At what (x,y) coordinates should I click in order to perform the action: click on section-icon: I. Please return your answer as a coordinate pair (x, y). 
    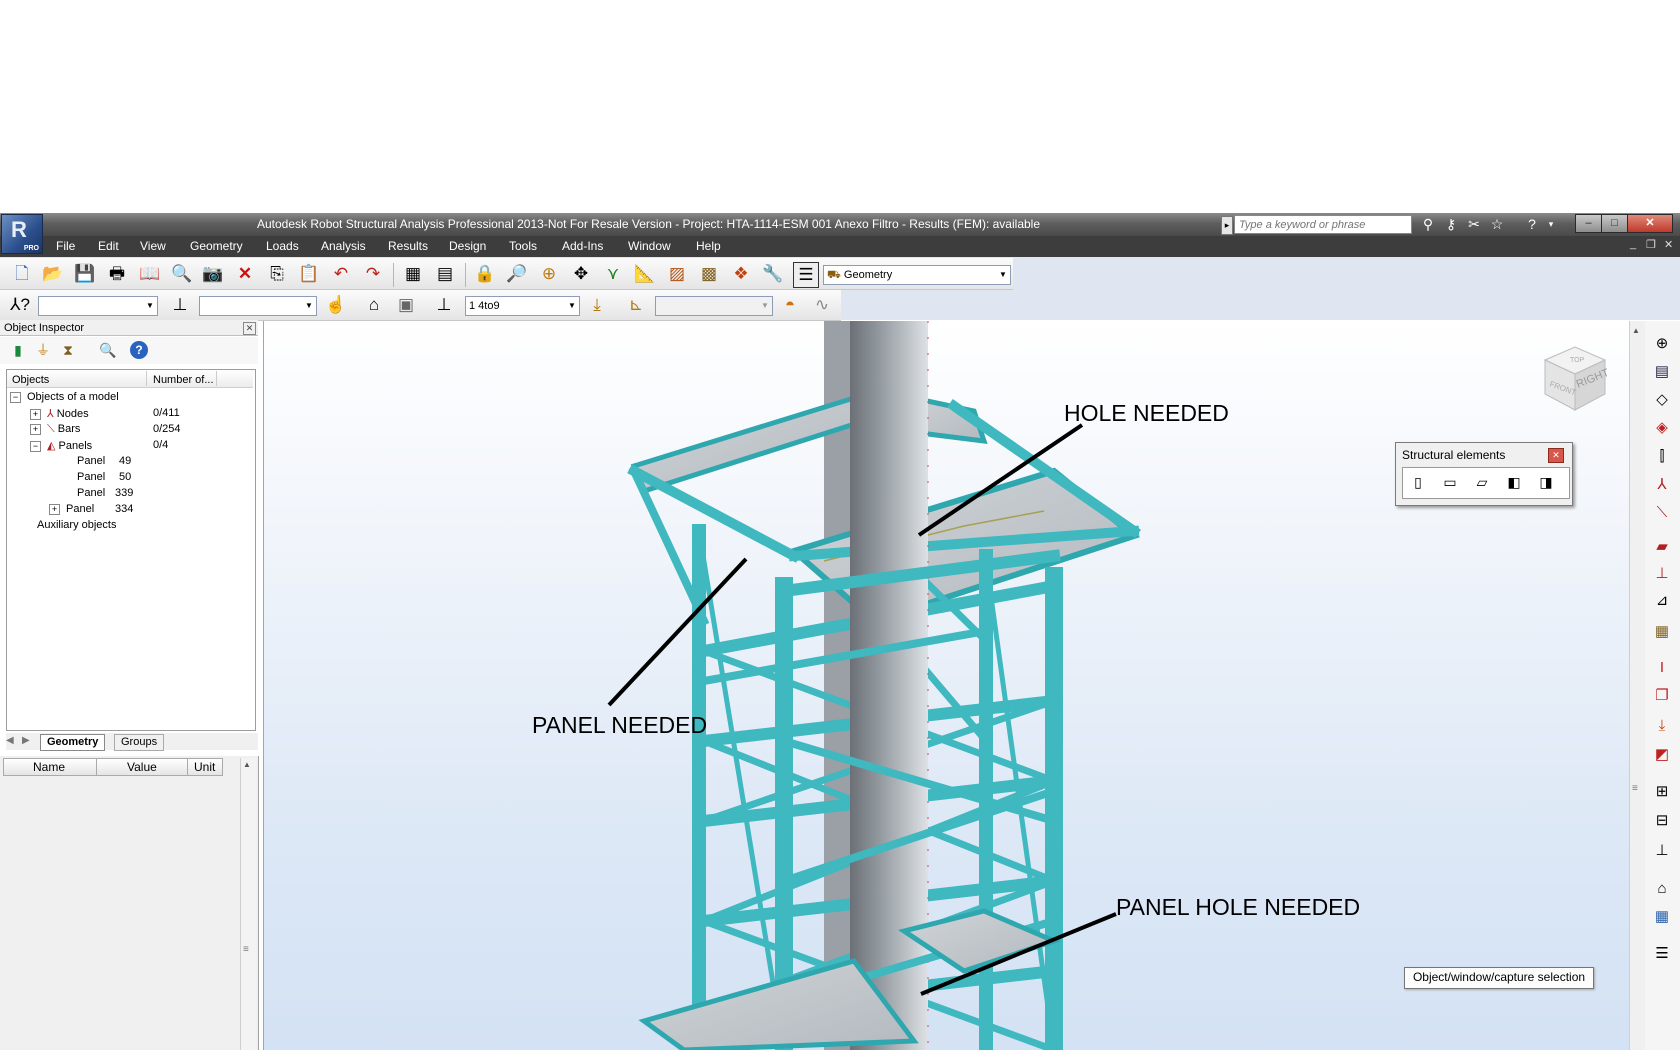
    Looking at the image, I should click on (1662, 668).